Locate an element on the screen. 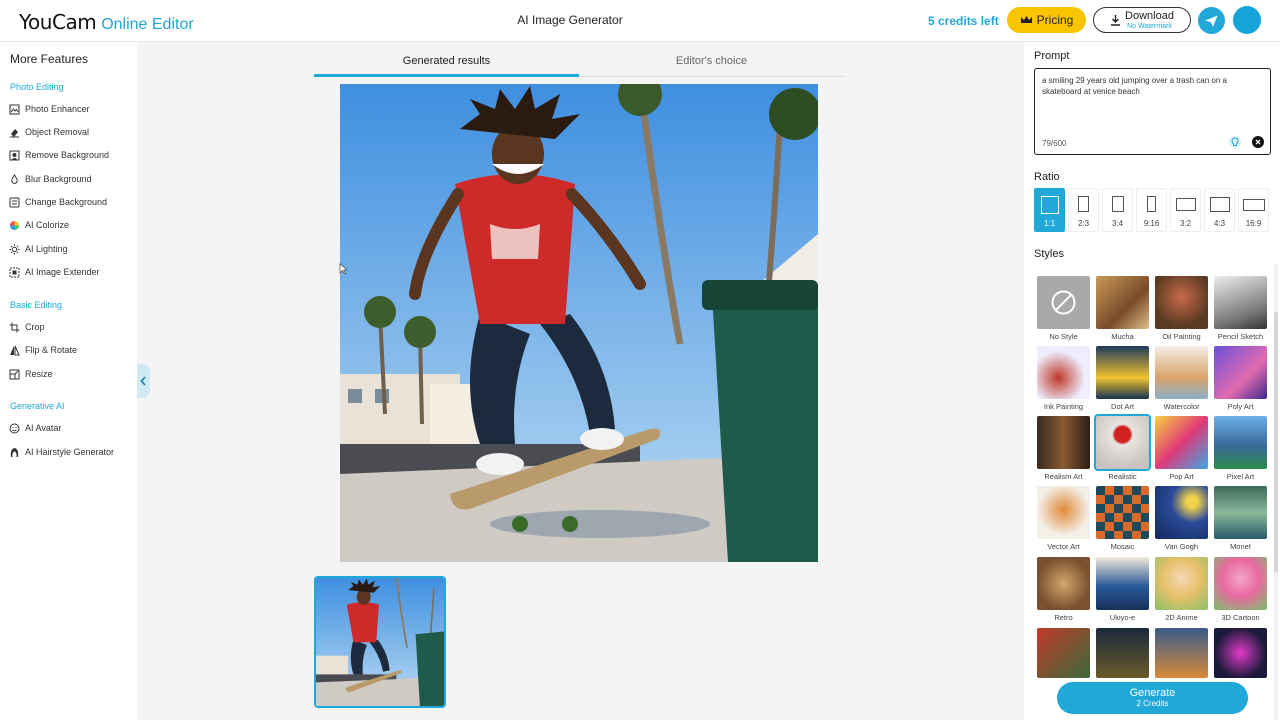  sidebar-item-change-background: Change Background is located at coordinates (58, 202).